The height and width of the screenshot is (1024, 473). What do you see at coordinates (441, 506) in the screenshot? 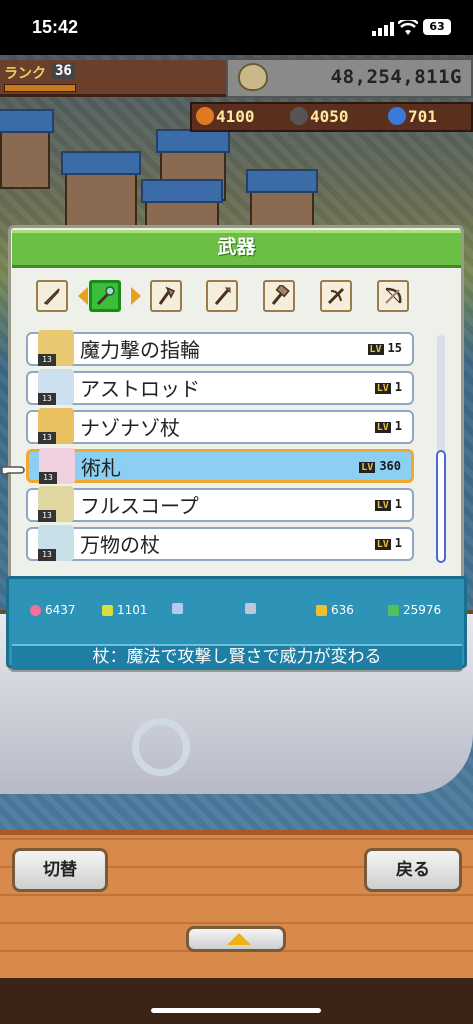
I see `scrollbar-thumb` at bounding box center [441, 506].